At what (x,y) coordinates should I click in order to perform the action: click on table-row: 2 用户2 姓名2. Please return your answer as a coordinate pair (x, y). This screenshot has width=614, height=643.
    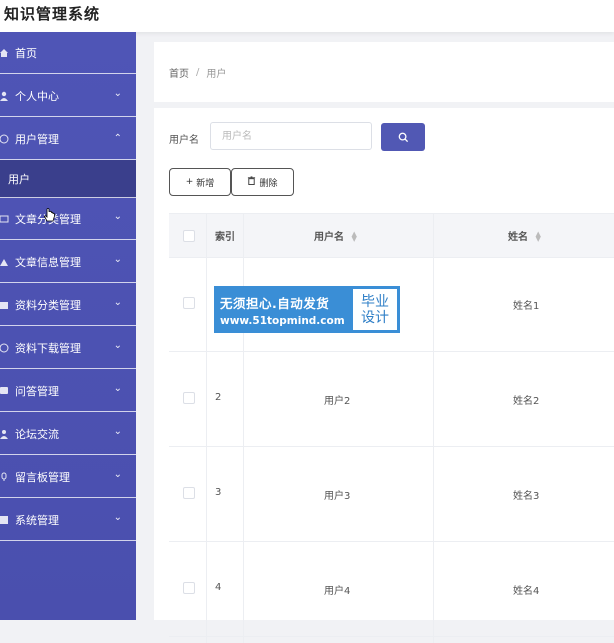
    Looking at the image, I should click on (391, 399).